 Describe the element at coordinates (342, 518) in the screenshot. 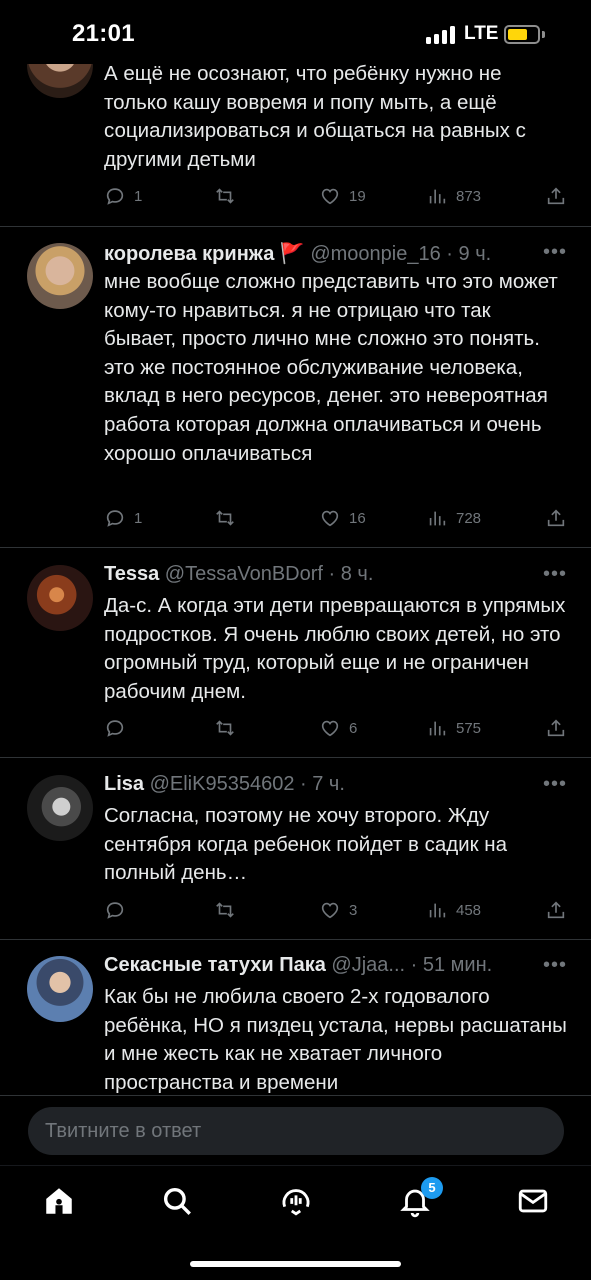

I see `like-button: 16` at that location.